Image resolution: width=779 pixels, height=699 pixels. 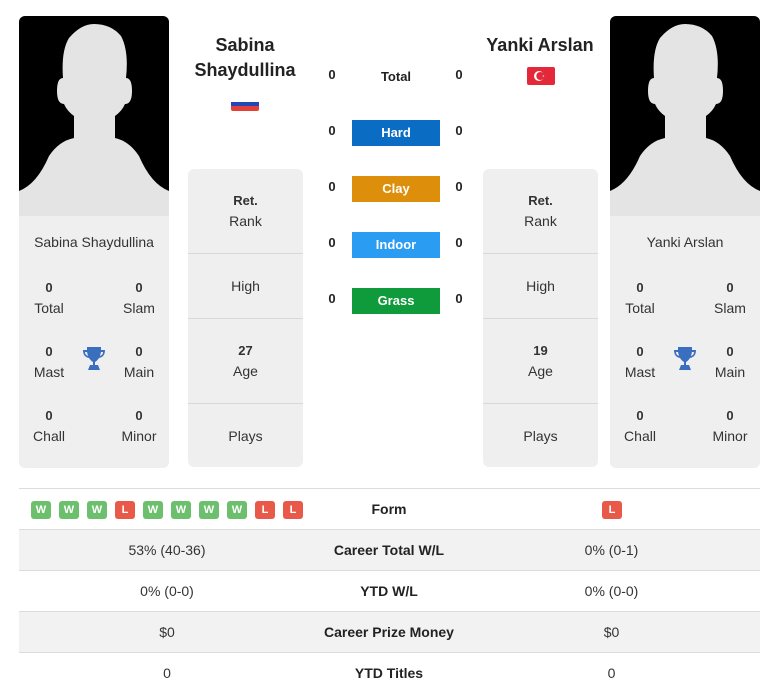 What do you see at coordinates (167, 632) in the screenshot?
I see `left-value: $0` at bounding box center [167, 632].